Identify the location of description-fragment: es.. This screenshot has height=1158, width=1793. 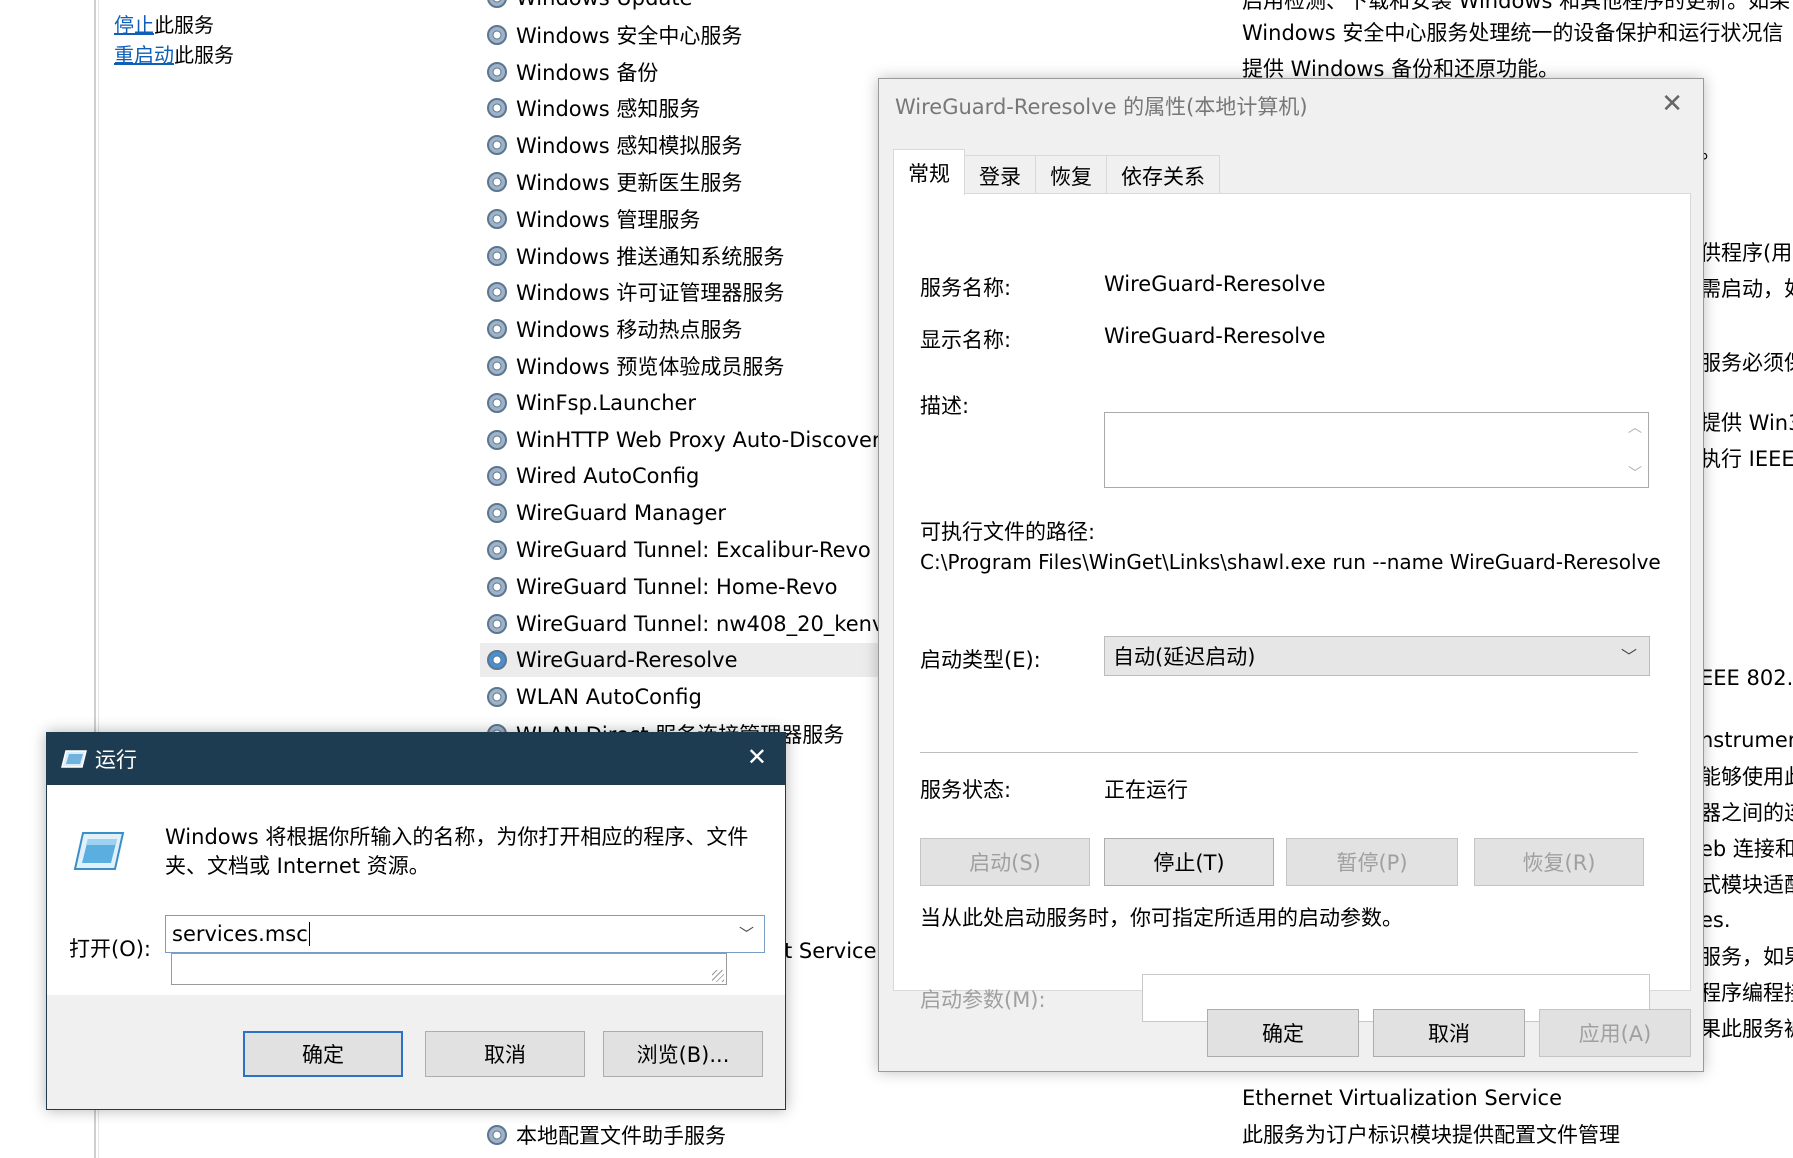
(1715, 920).